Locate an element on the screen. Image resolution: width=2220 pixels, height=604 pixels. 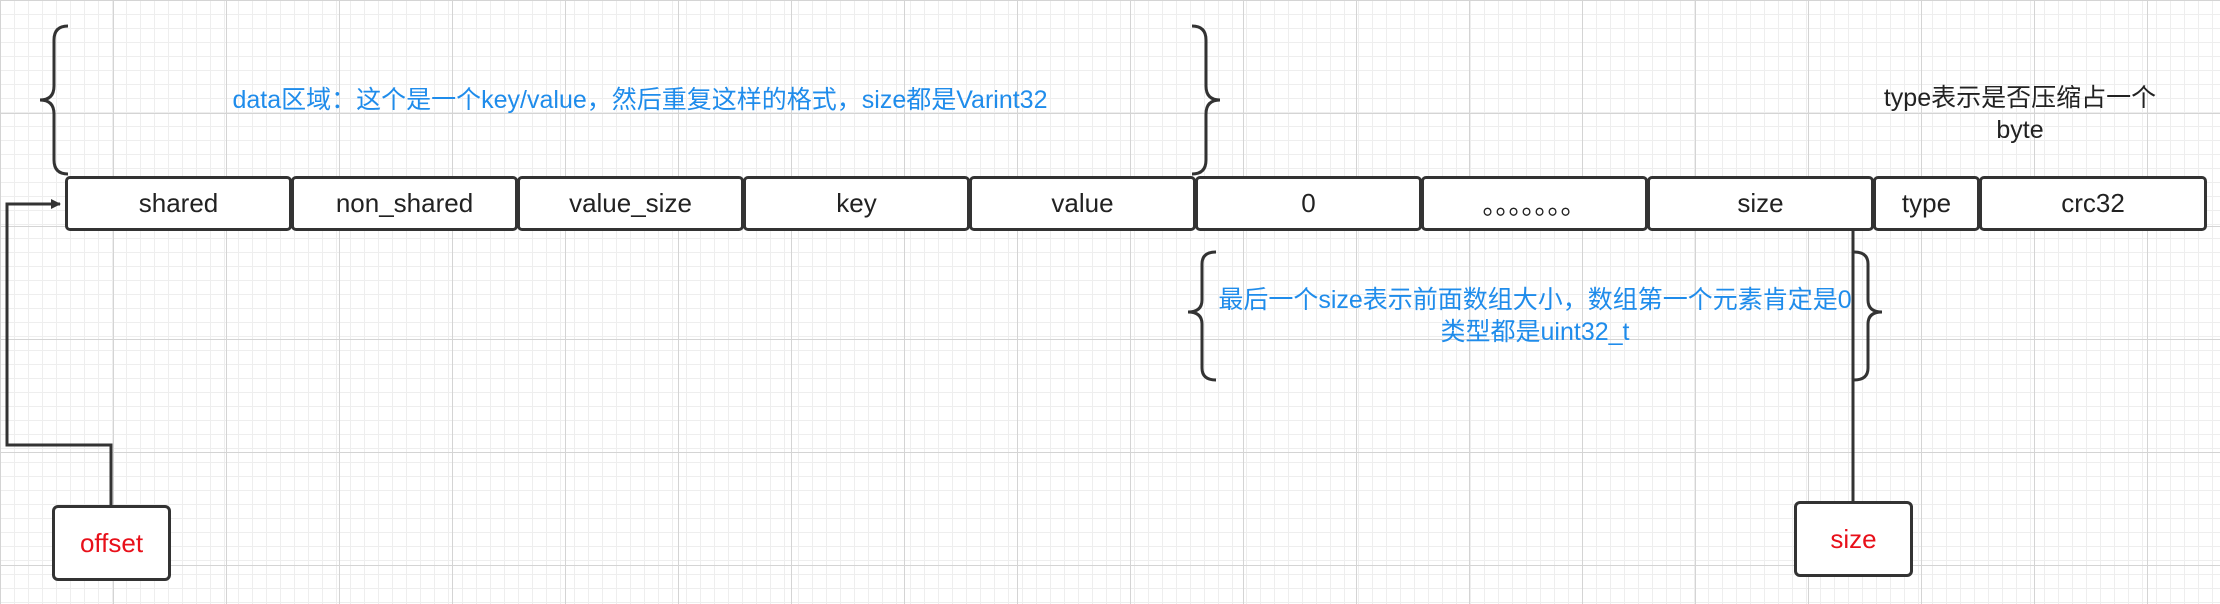
cell-type: type is located at coordinates (1926, 203).